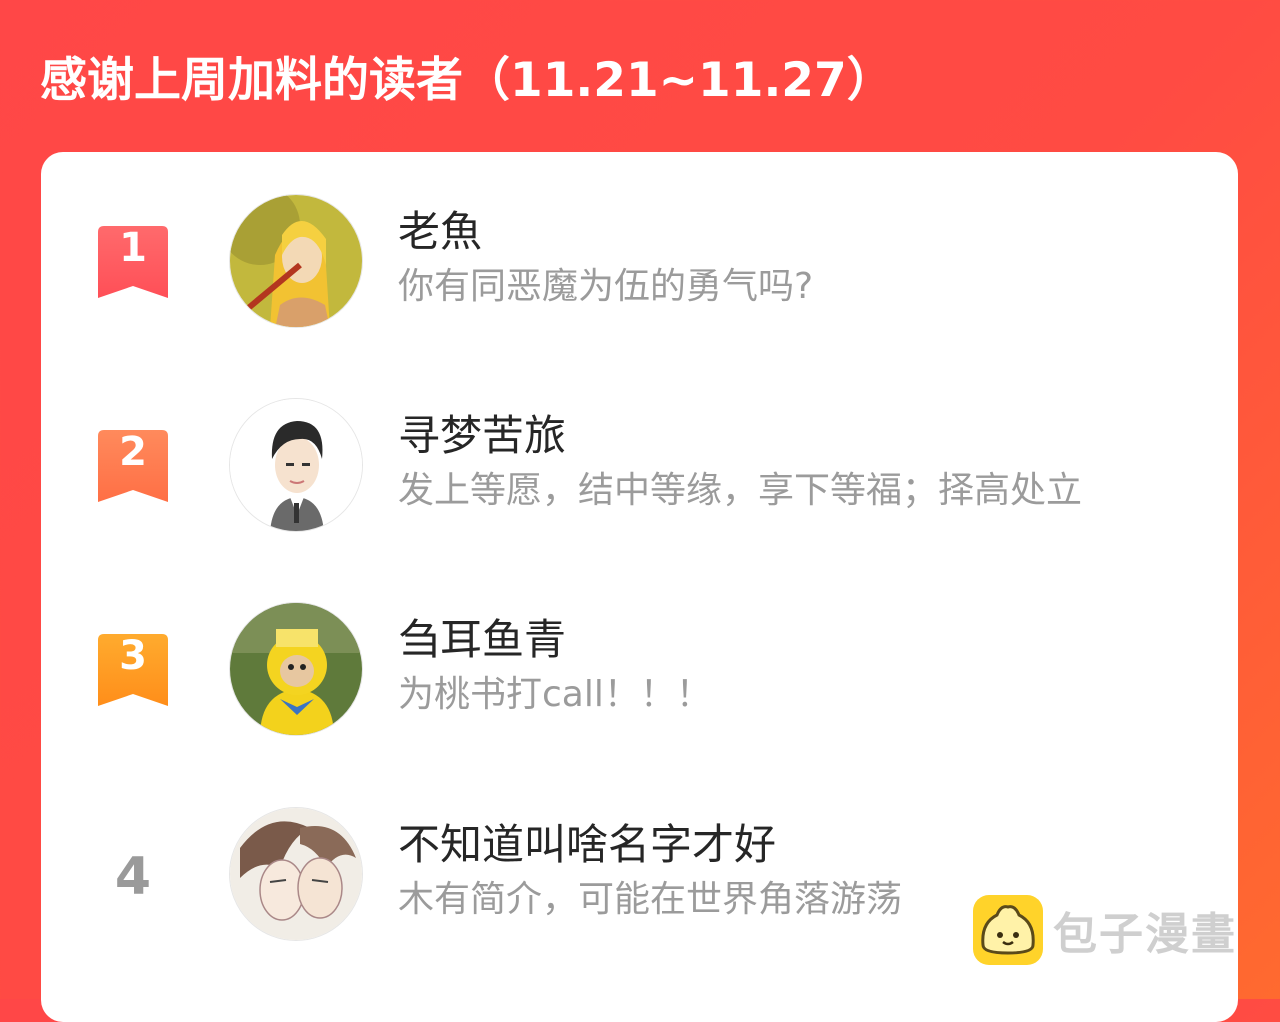  I want to click on reader-description: 为桃书打call！！！, so click(555, 694).